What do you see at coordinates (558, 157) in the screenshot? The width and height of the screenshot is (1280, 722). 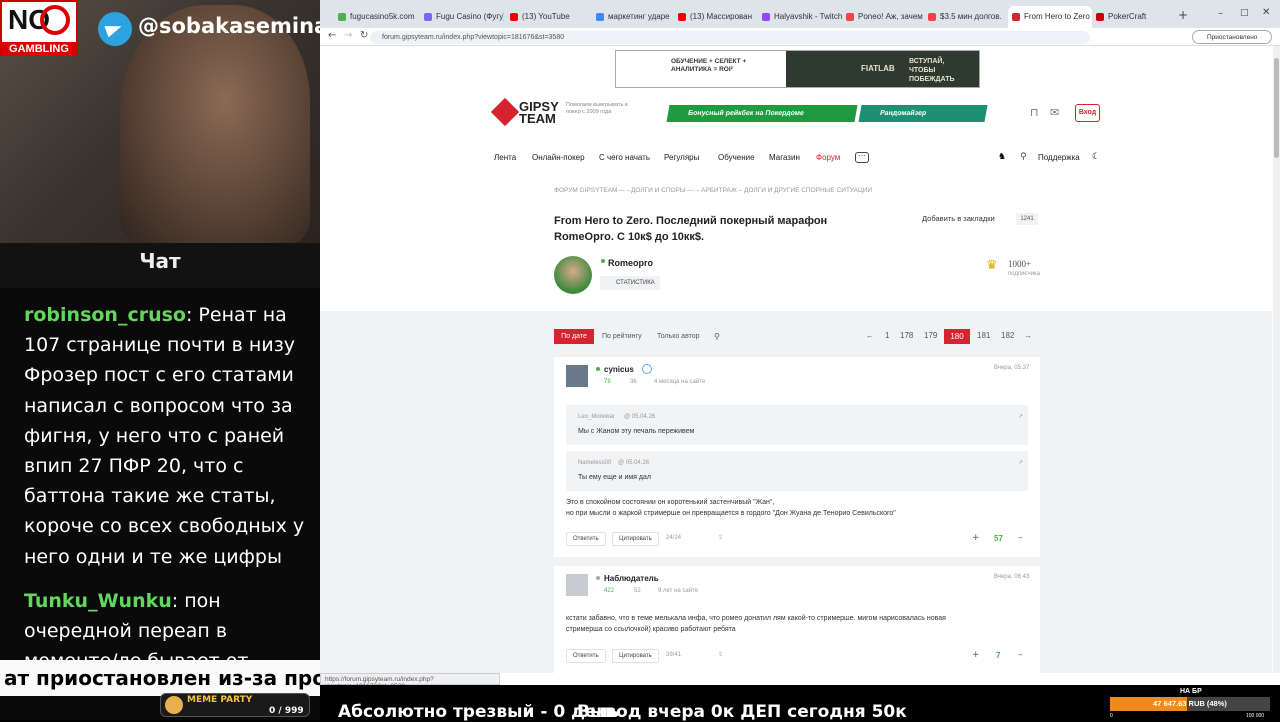 I see `nav-online-poker: Онлайн-покер` at bounding box center [558, 157].